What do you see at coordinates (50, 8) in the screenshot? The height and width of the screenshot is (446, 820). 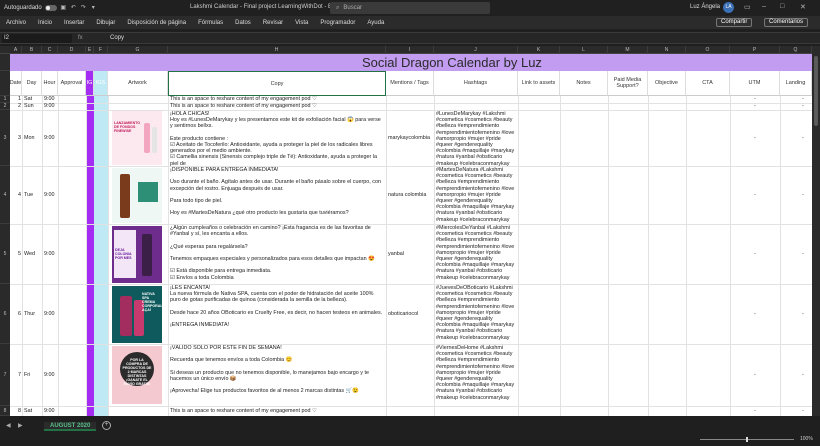 I see `autosave-toggle` at bounding box center [50, 8].